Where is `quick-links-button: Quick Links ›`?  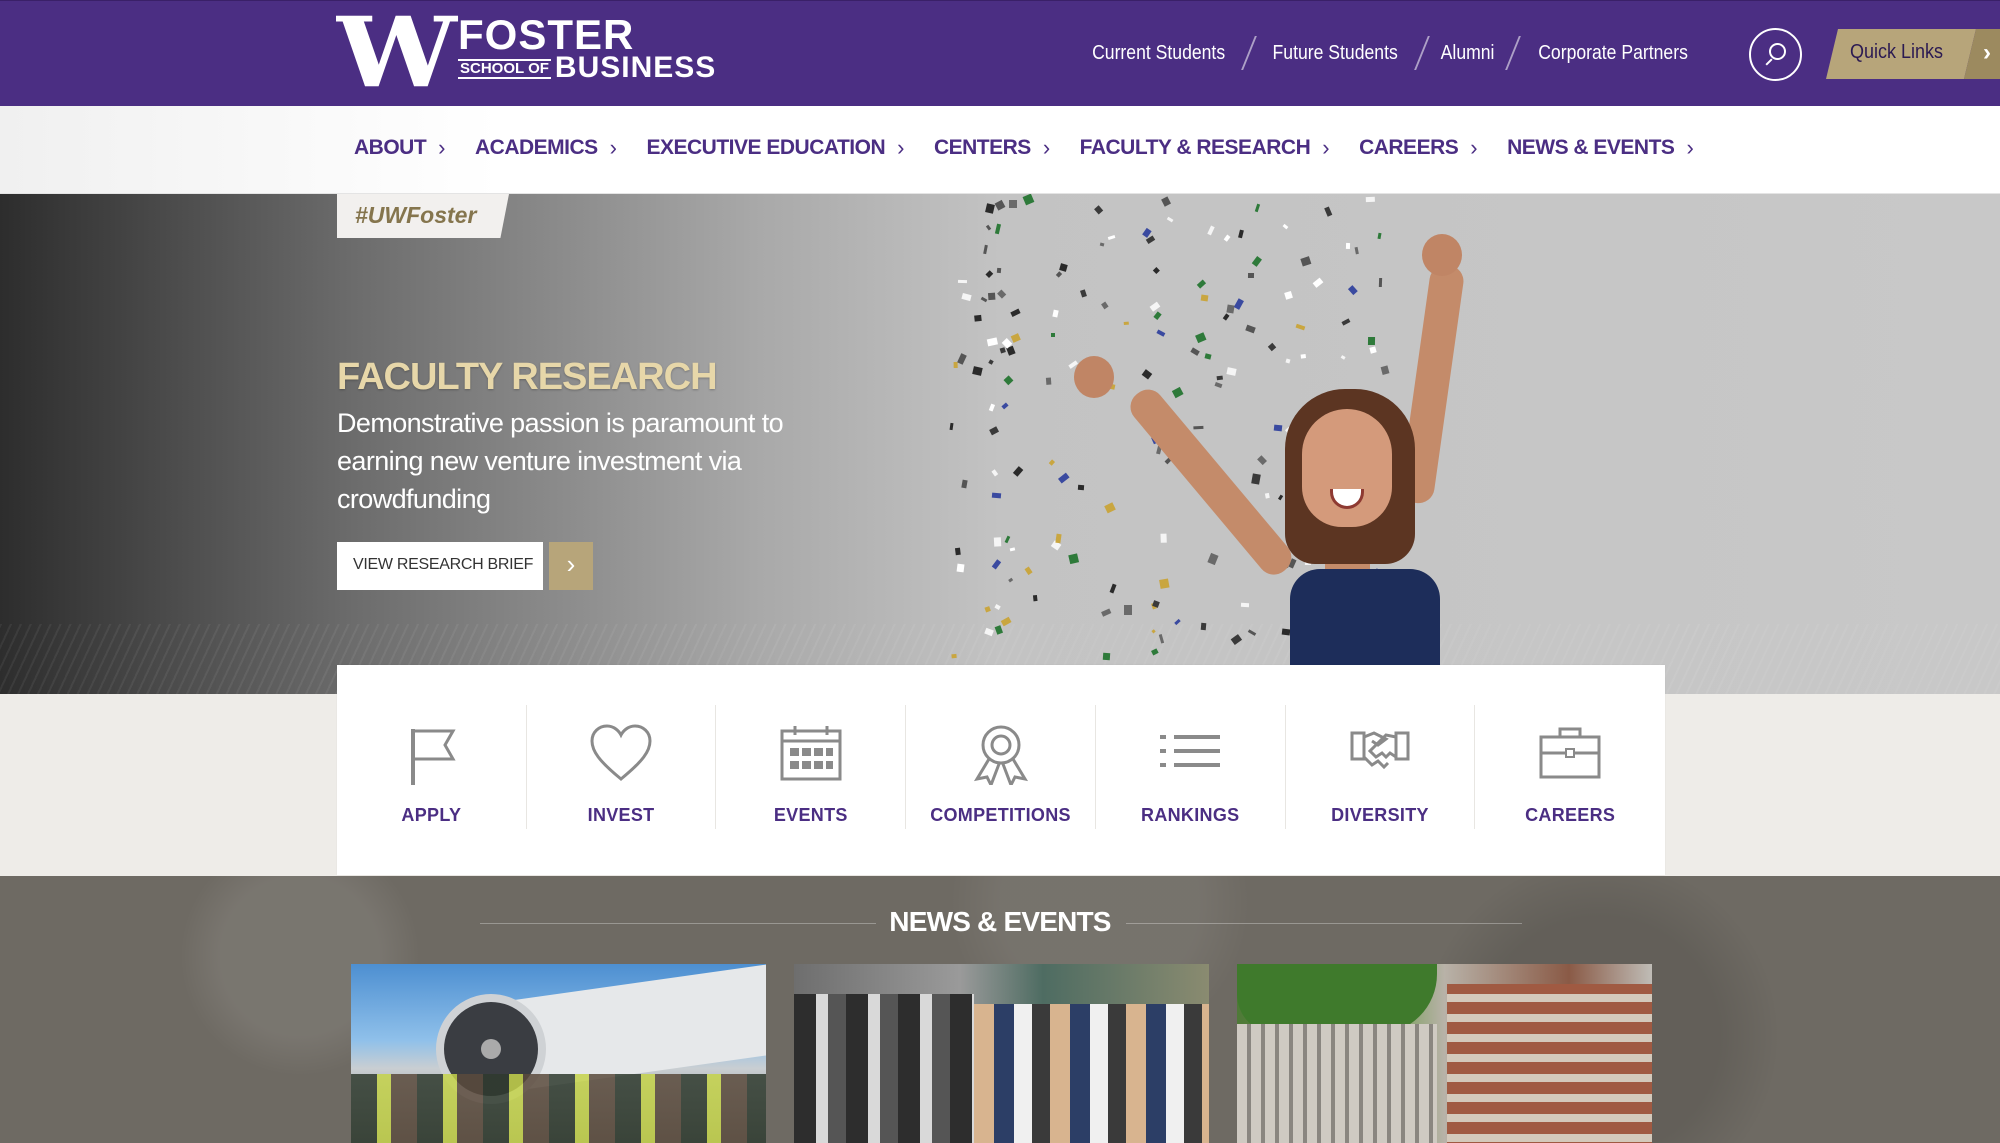 quick-links-button: Quick Links › is located at coordinates (1913, 54).